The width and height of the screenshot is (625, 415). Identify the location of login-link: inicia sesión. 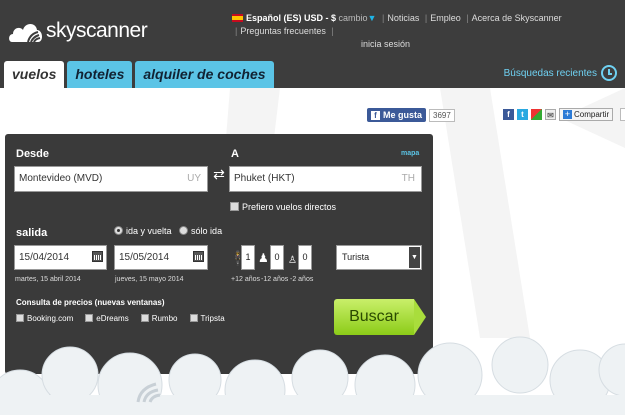
(385, 44).